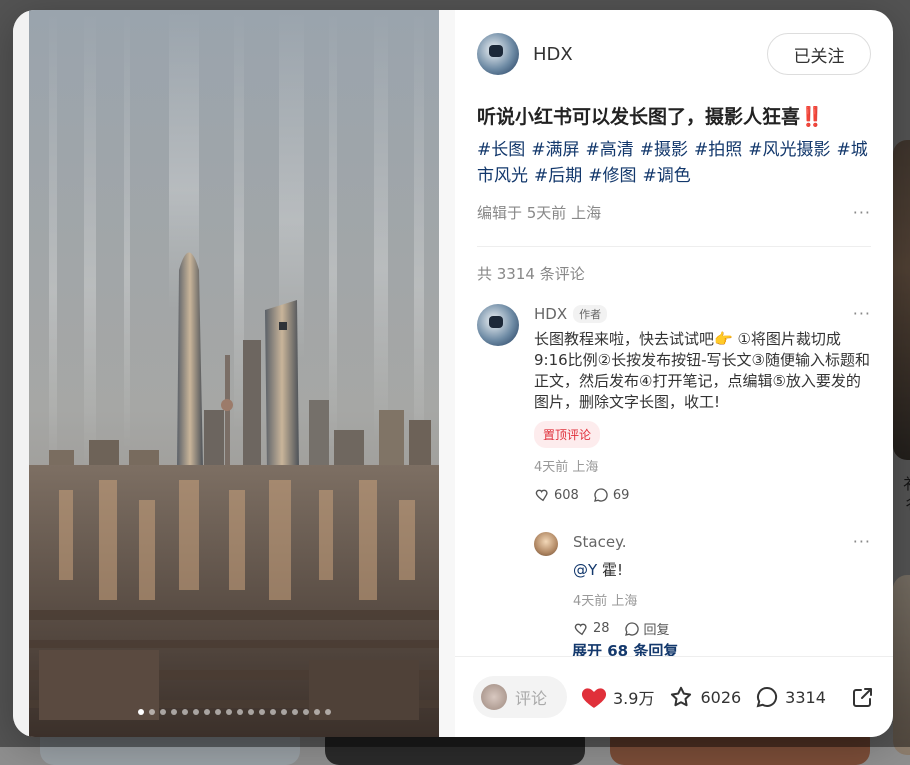 The height and width of the screenshot is (765, 910). What do you see at coordinates (600, 542) in the screenshot?
I see `reply-author: Stacey.` at bounding box center [600, 542].